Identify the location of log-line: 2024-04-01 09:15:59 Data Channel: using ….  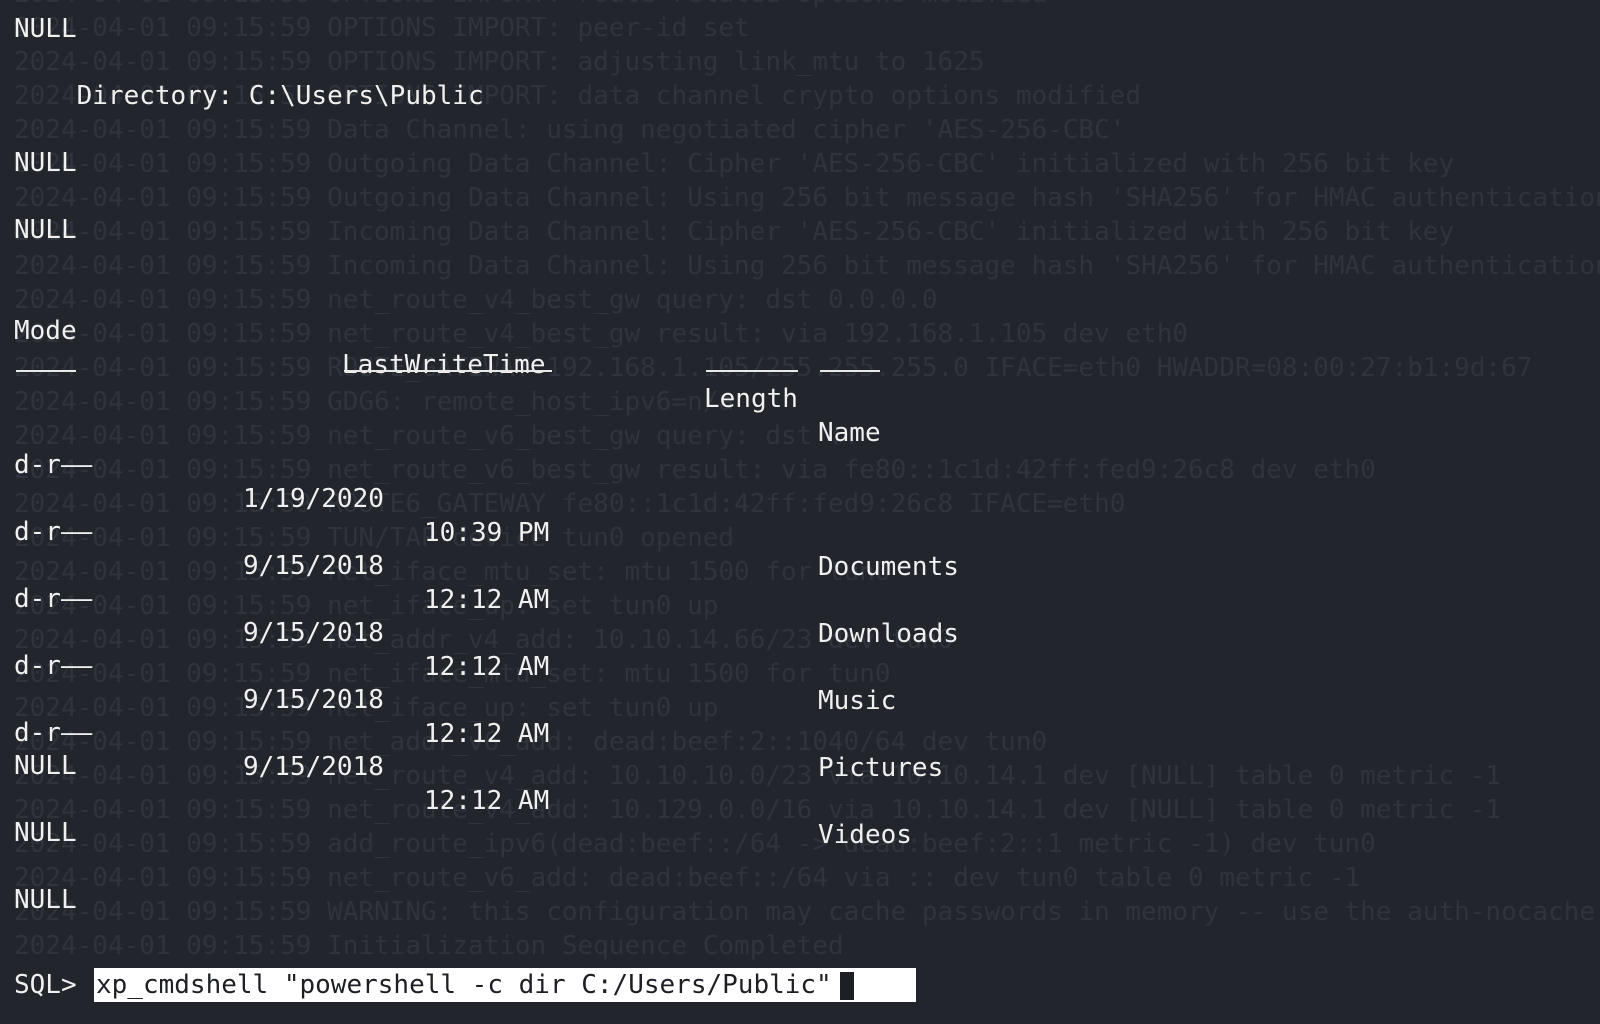
(570, 130).